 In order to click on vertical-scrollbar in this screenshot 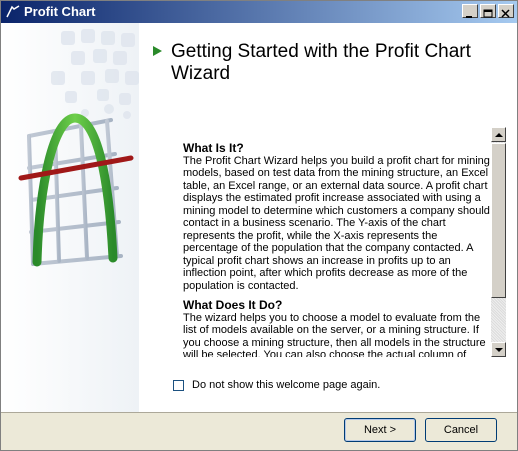, I will do `click(498, 242)`.